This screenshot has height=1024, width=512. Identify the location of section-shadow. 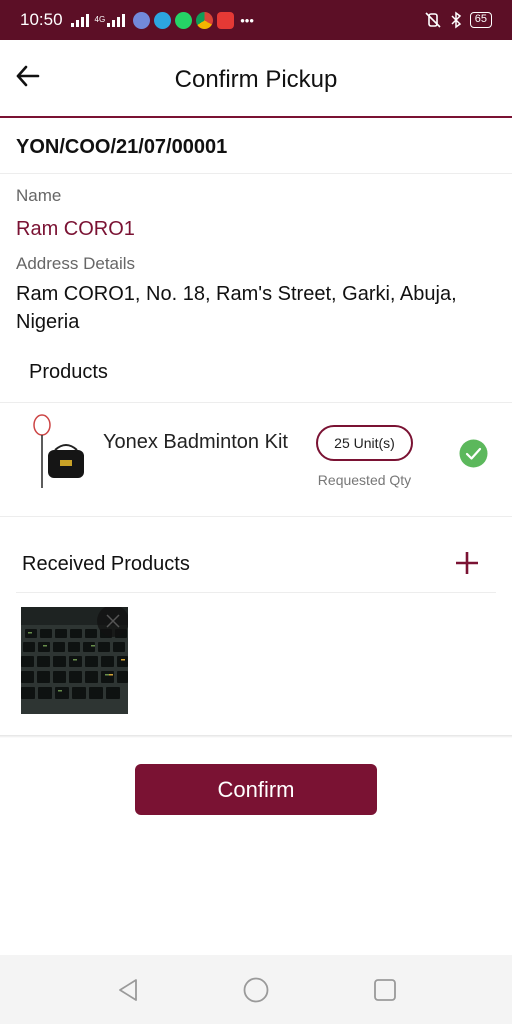
(256, 736).